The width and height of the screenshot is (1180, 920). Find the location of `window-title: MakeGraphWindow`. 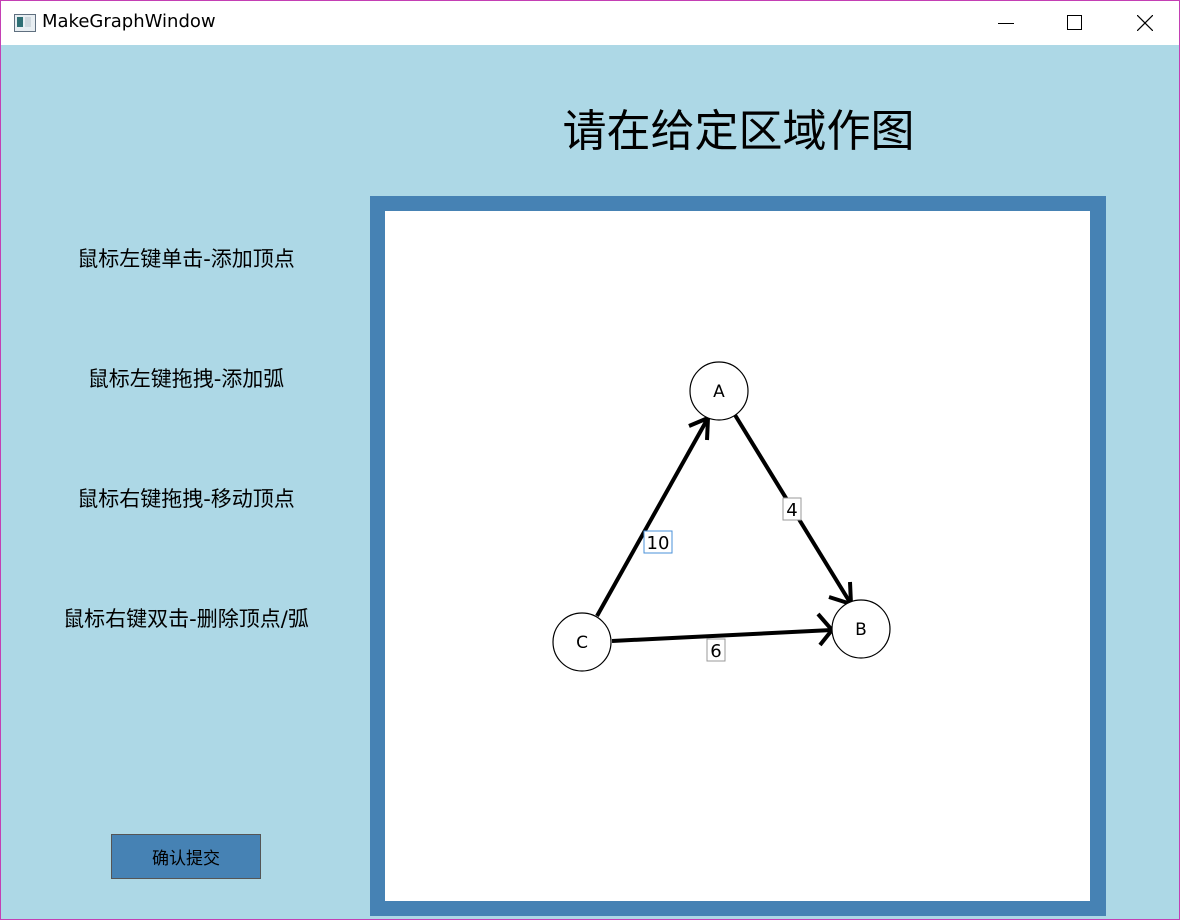

window-title: MakeGraphWindow is located at coordinates (129, 21).